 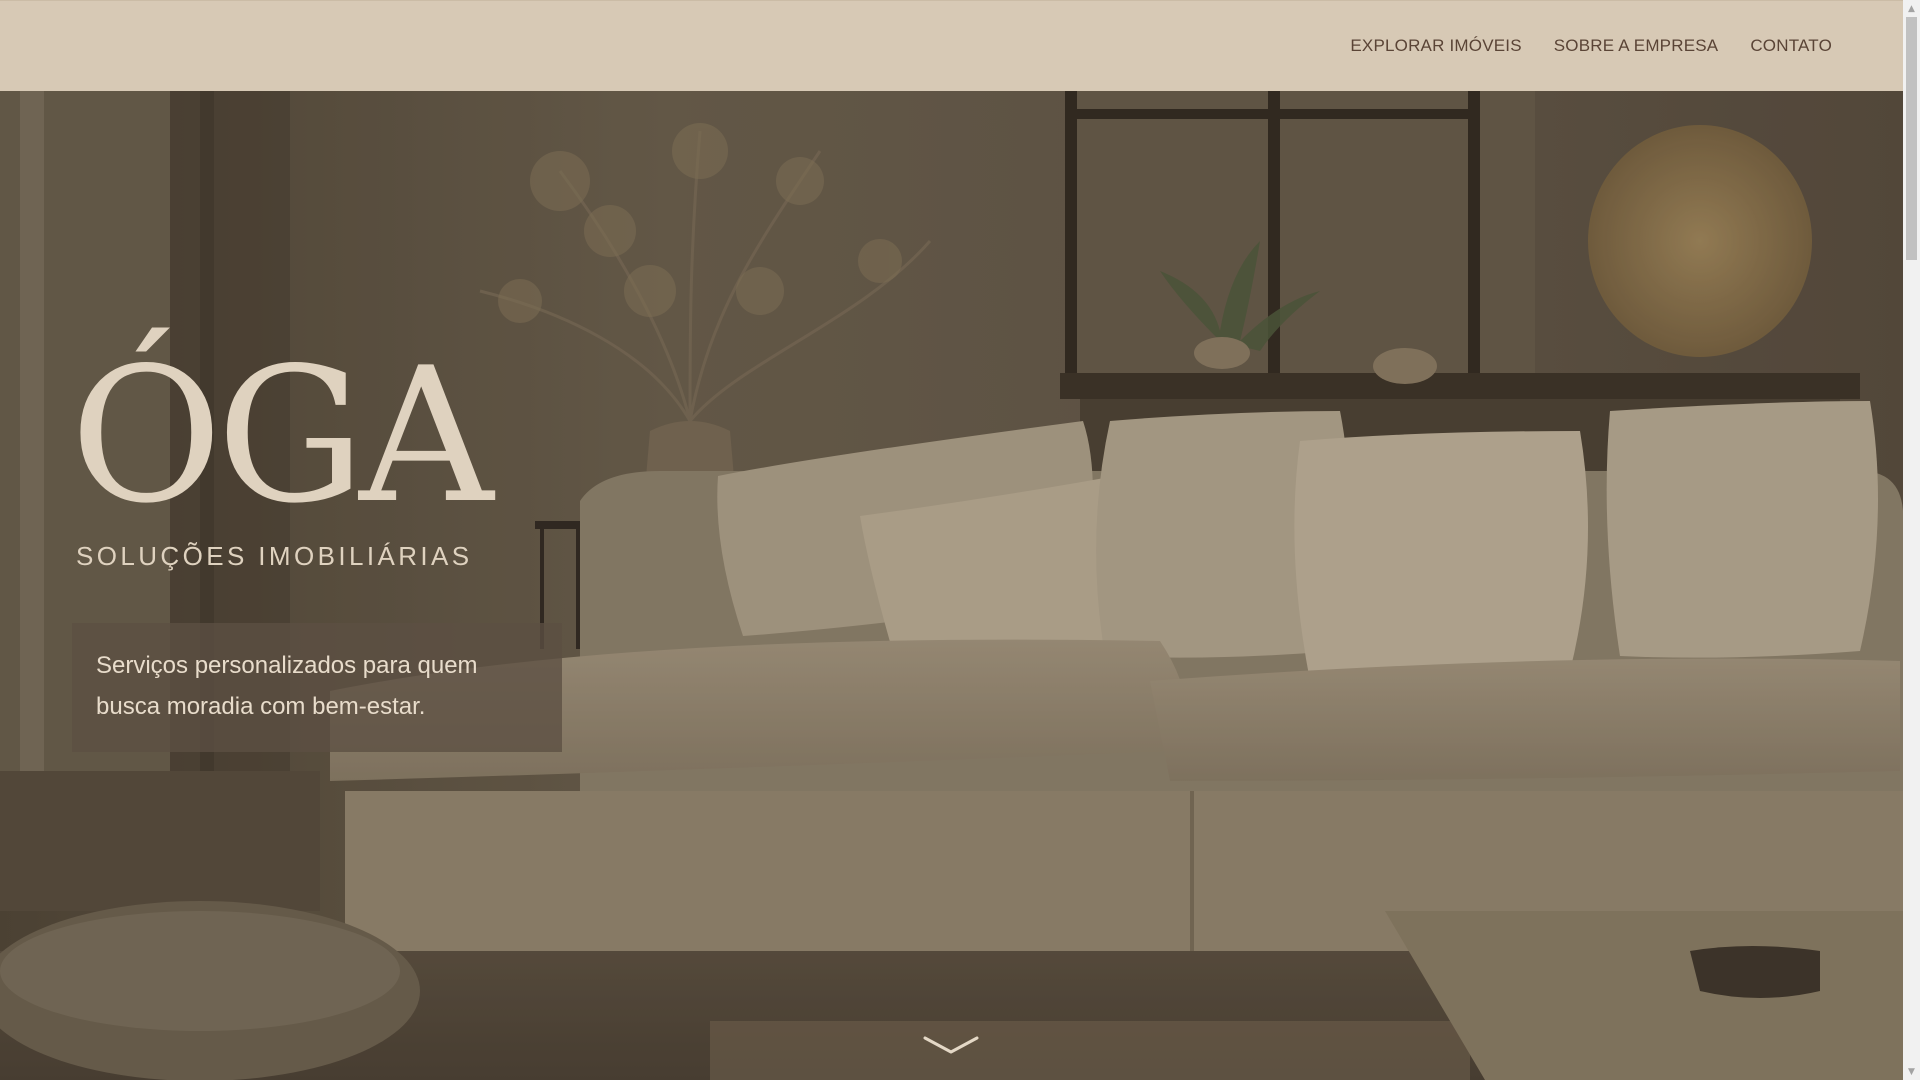 What do you see at coordinates (951, 1045) in the screenshot?
I see `chevron-down-icon` at bounding box center [951, 1045].